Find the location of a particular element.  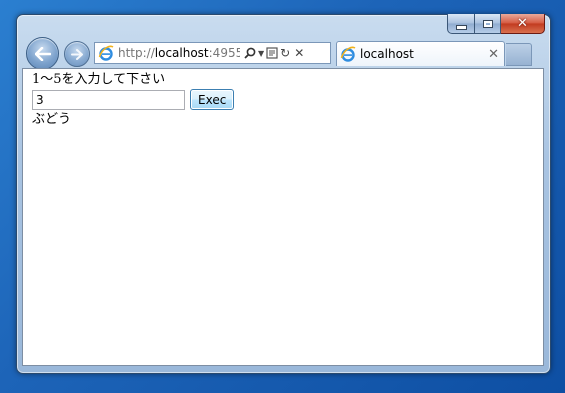

maximize-button is located at coordinates (488, 24).